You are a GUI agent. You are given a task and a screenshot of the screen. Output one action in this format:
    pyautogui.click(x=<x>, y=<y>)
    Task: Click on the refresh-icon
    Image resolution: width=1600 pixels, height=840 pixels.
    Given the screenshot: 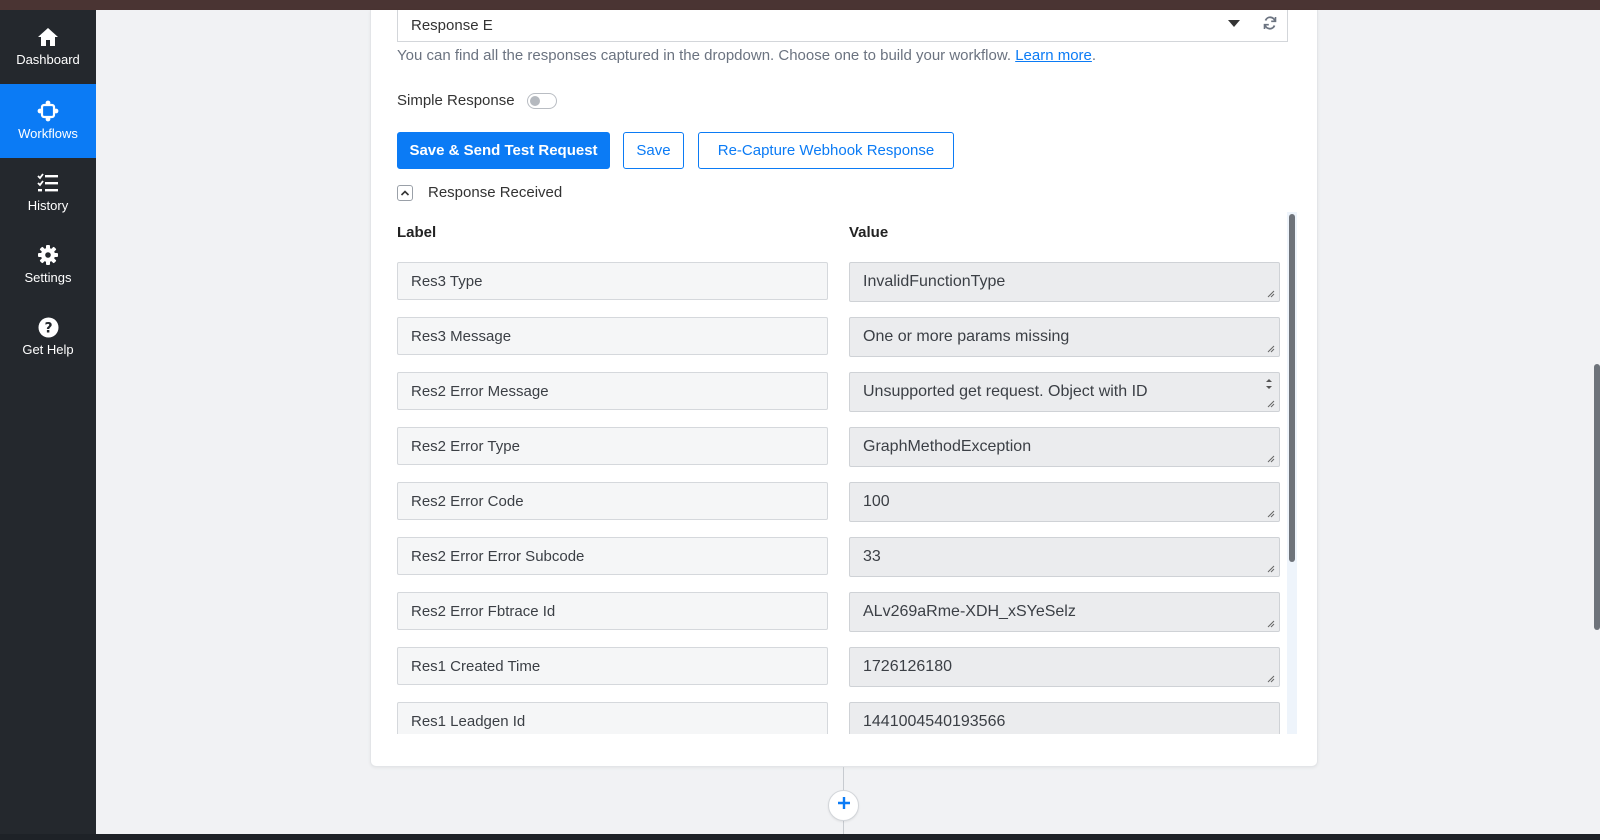 What is the action you would take?
    pyautogui.click(x=1270, y=25)
    